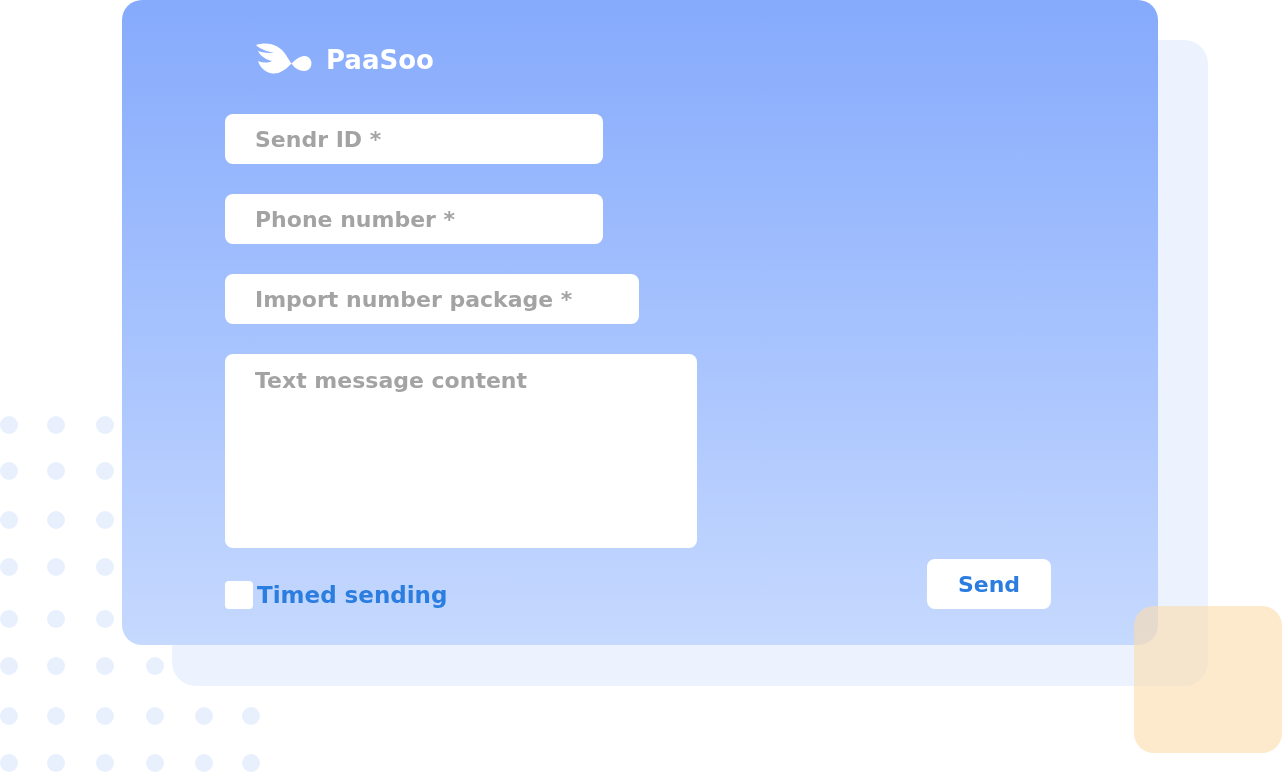 The height and width of the screenshot is (772, 1282). What do you see at coordinates (239, 595) in the screenshot?
I see `checkbox` at bounding box center [239, 595].